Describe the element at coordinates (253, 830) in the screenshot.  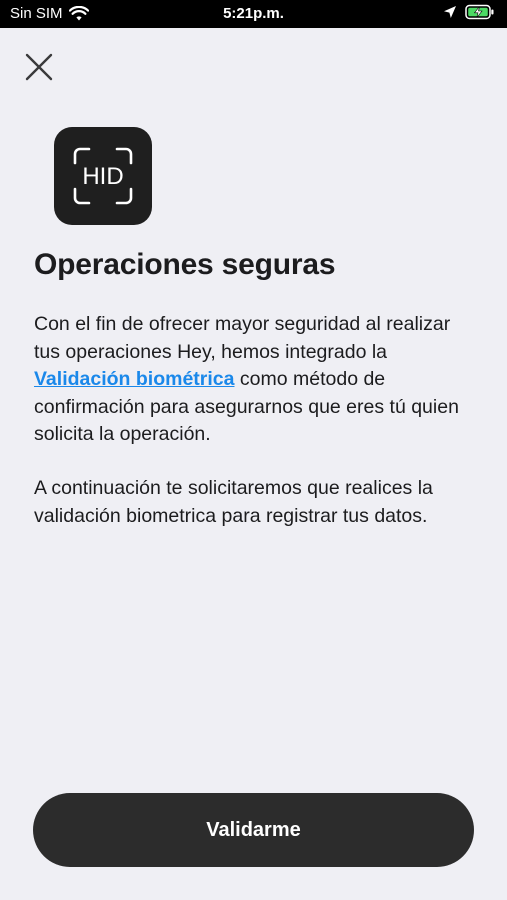
I see `validate-button: Validarme` at that location.